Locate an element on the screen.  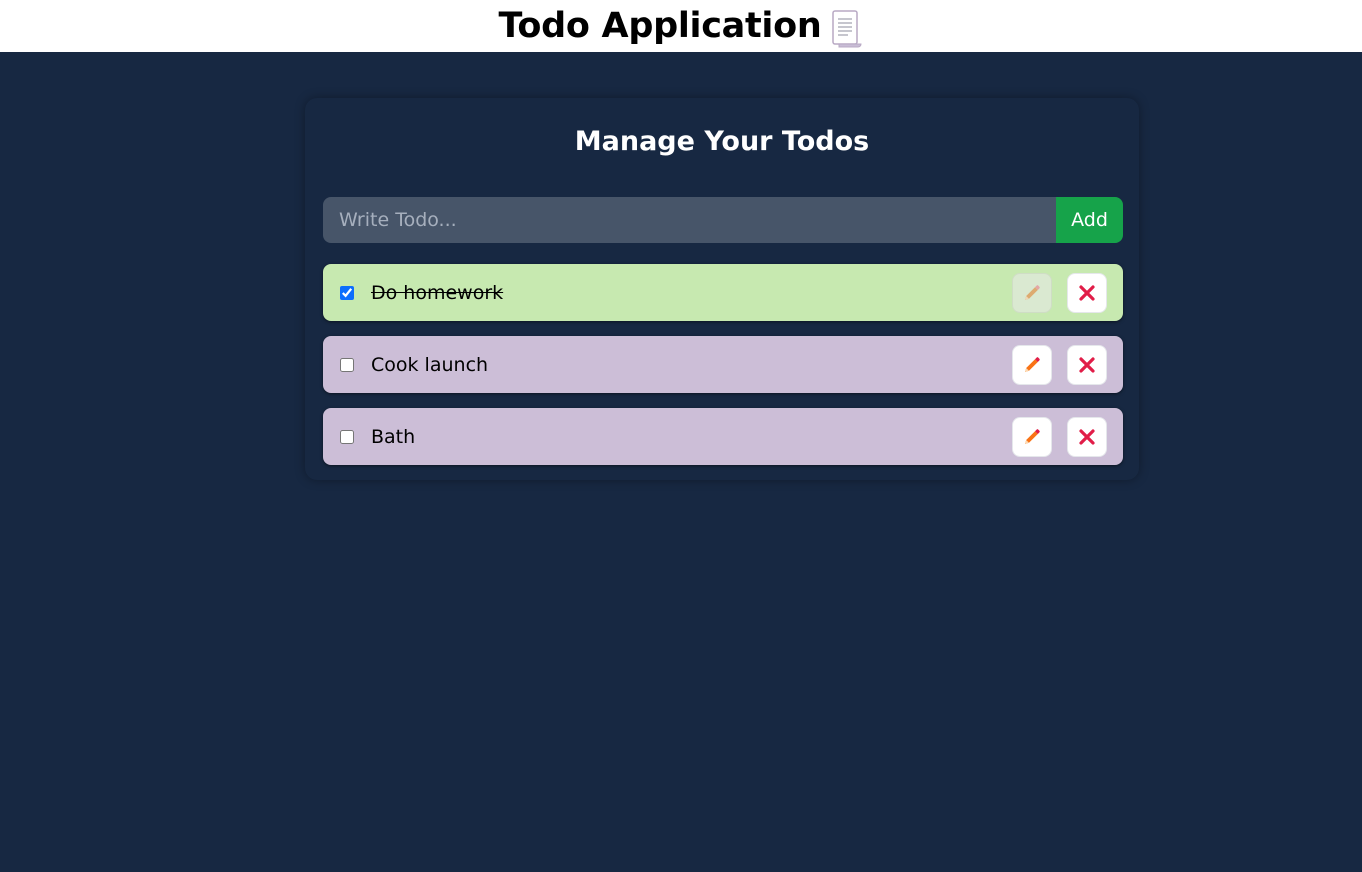
todo-list: Do homework Cook launch Bath is located at coordinates (723, 372).